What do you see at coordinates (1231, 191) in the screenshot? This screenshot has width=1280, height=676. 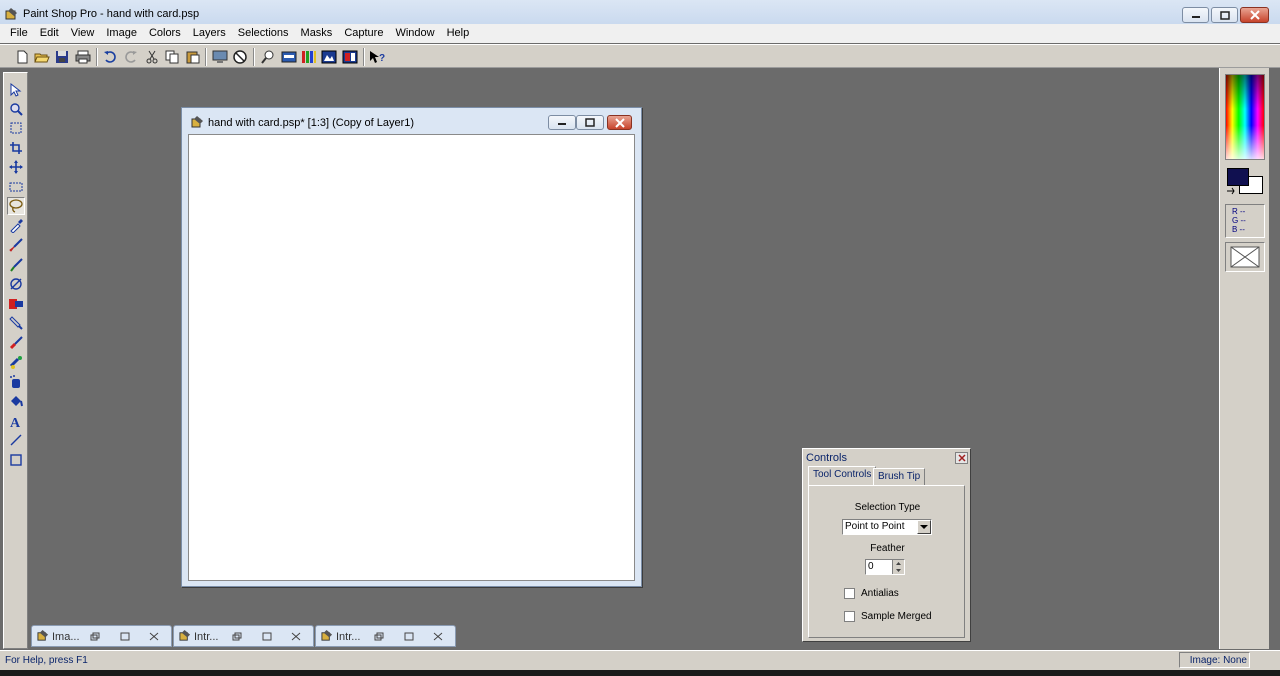 I see `swap-colors-icon` at bounding box center [1231, 191].